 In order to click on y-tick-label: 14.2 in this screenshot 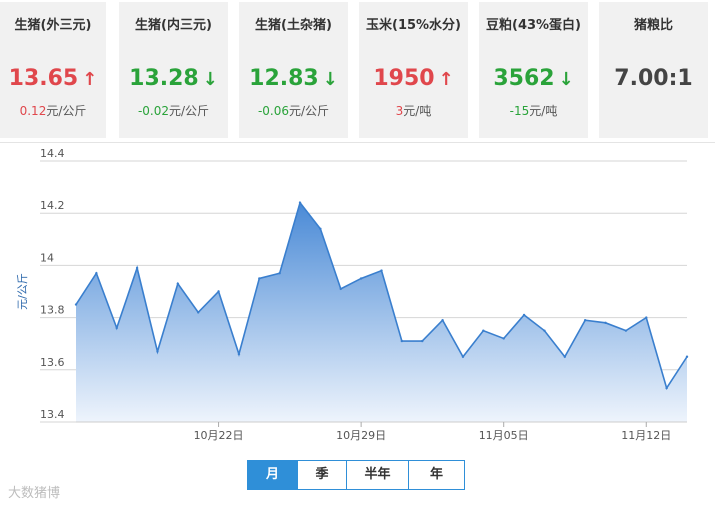, I will do `click(52, 205)`.